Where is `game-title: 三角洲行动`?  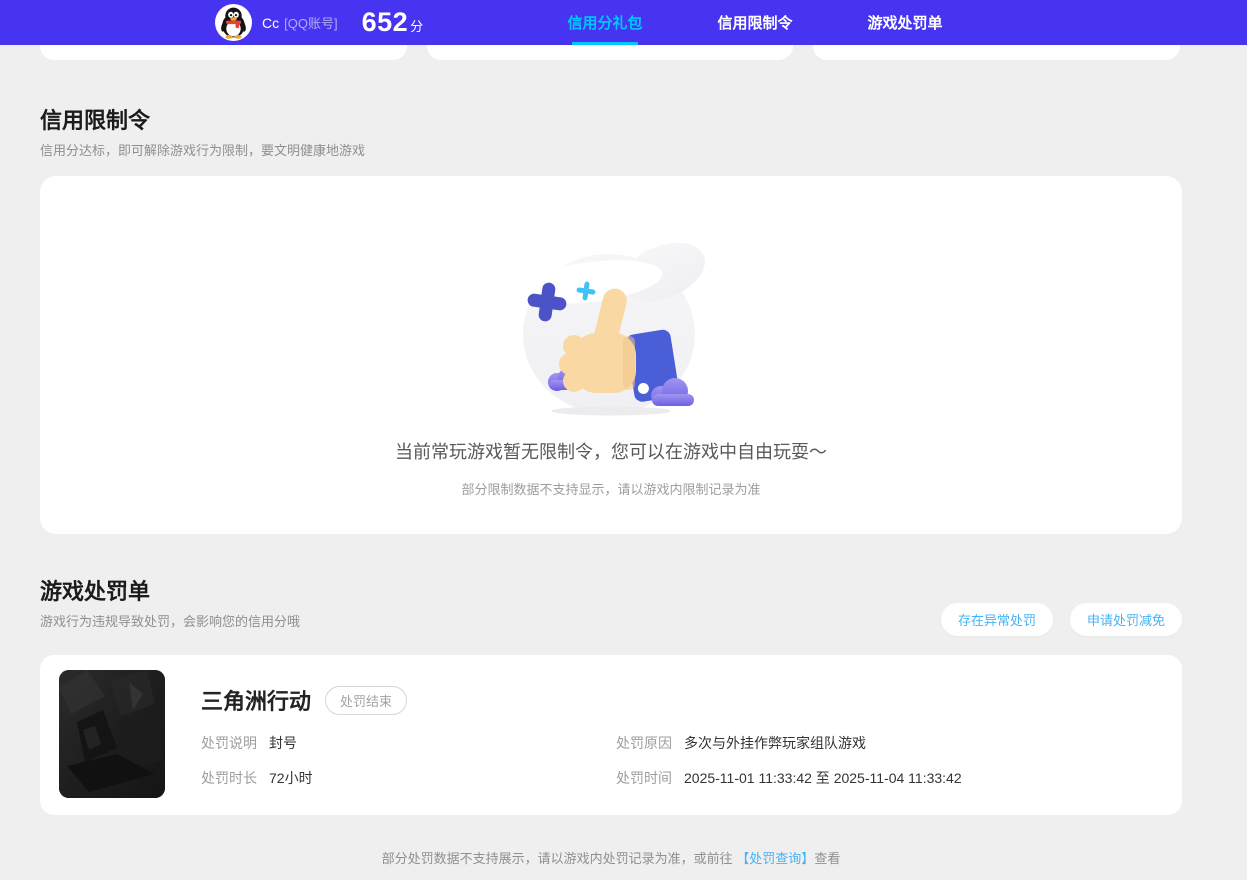 game-title: 三角洲行动 is located at coordinates (256, 701).